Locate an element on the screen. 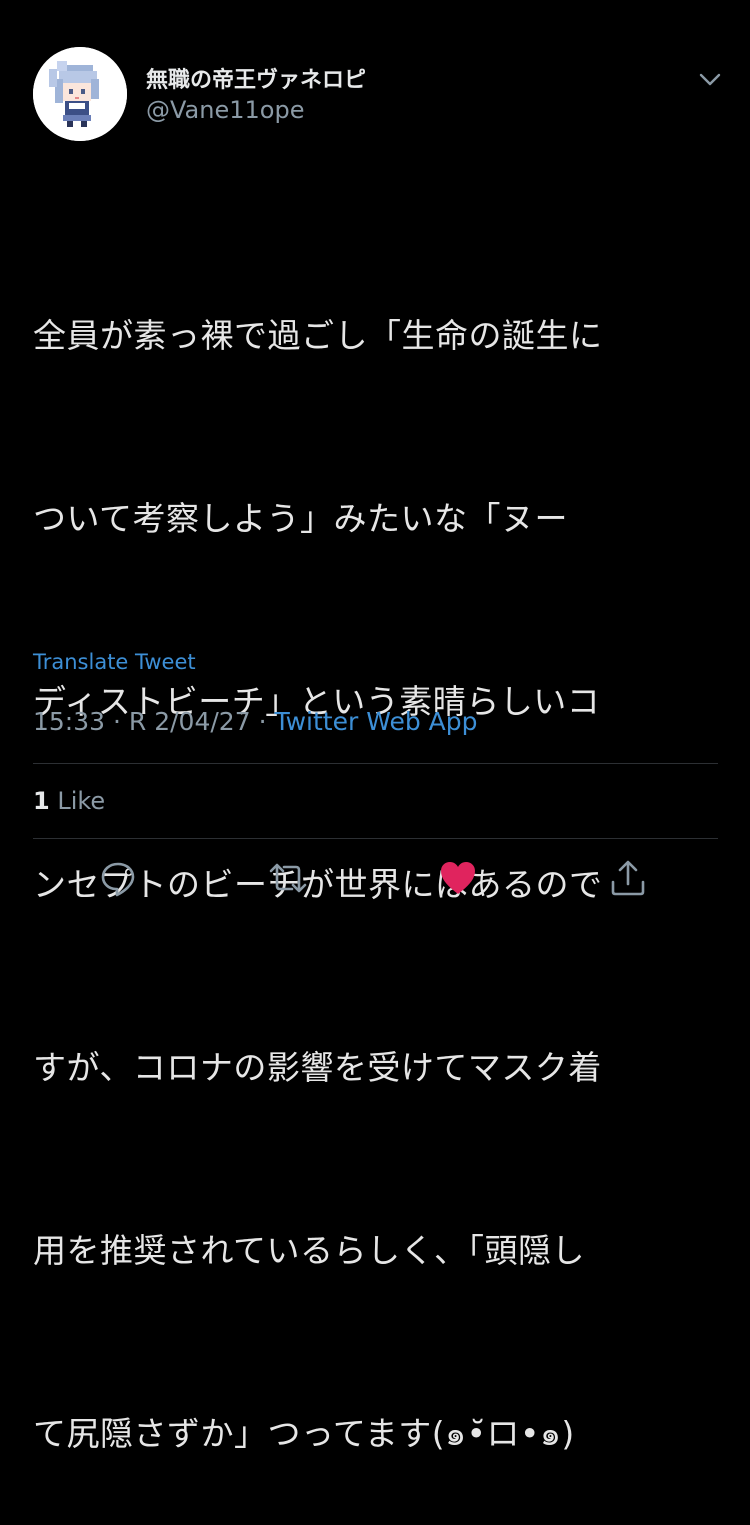 The height and width of the screenshot is (1525, 750). tweet-header: 無職の帝王ヴァネロピ @Vane11ope is located at coordinates (378, 94).